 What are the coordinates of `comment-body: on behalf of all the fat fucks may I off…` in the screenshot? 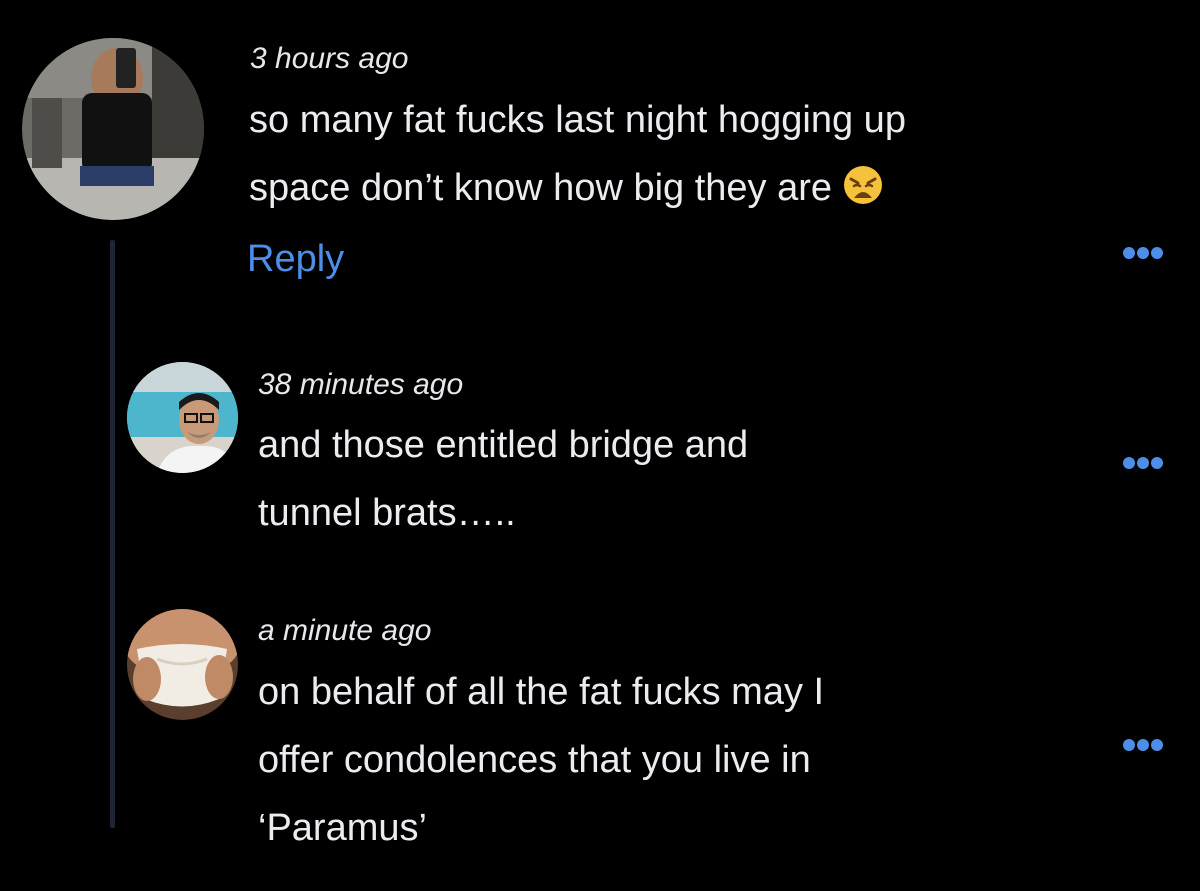 It's located at (541, 760).